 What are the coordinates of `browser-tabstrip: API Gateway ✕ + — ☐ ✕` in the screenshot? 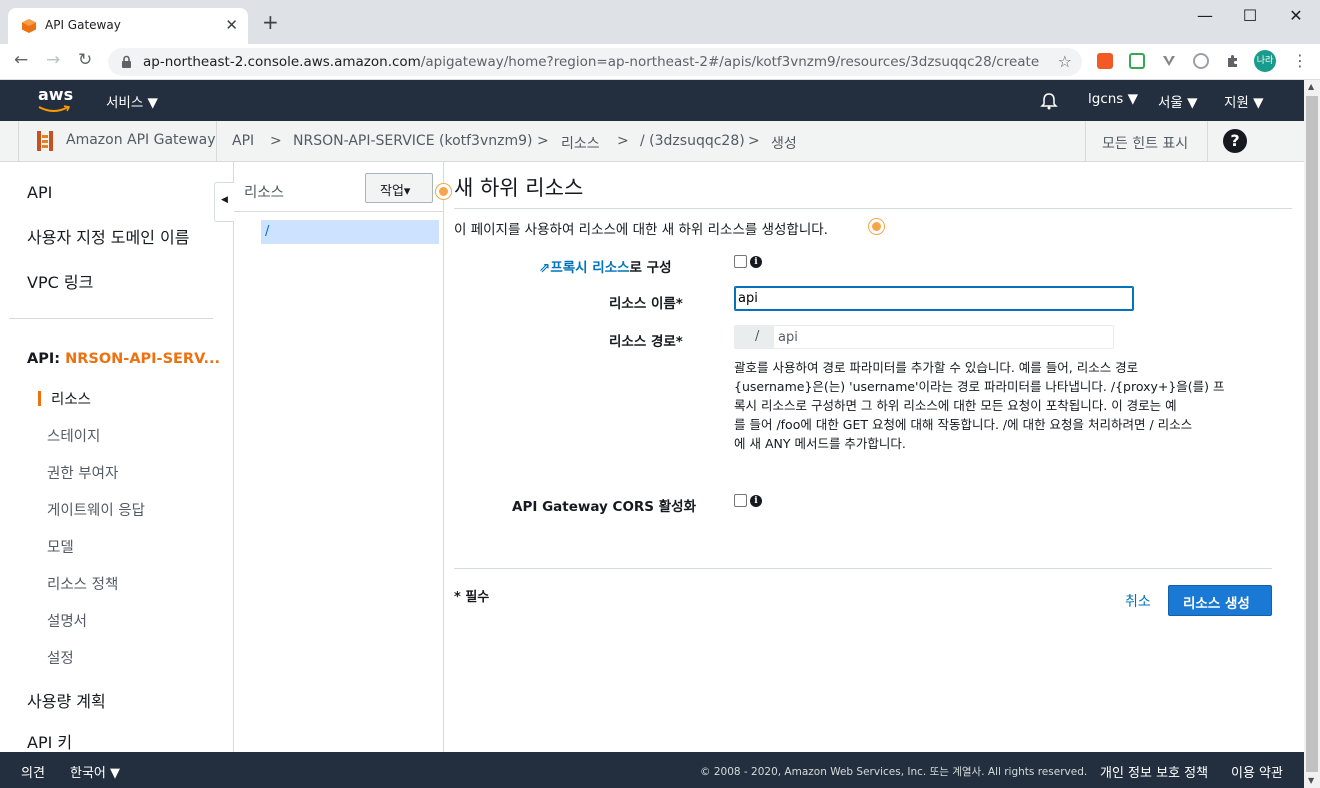 It's located at (660, 22).